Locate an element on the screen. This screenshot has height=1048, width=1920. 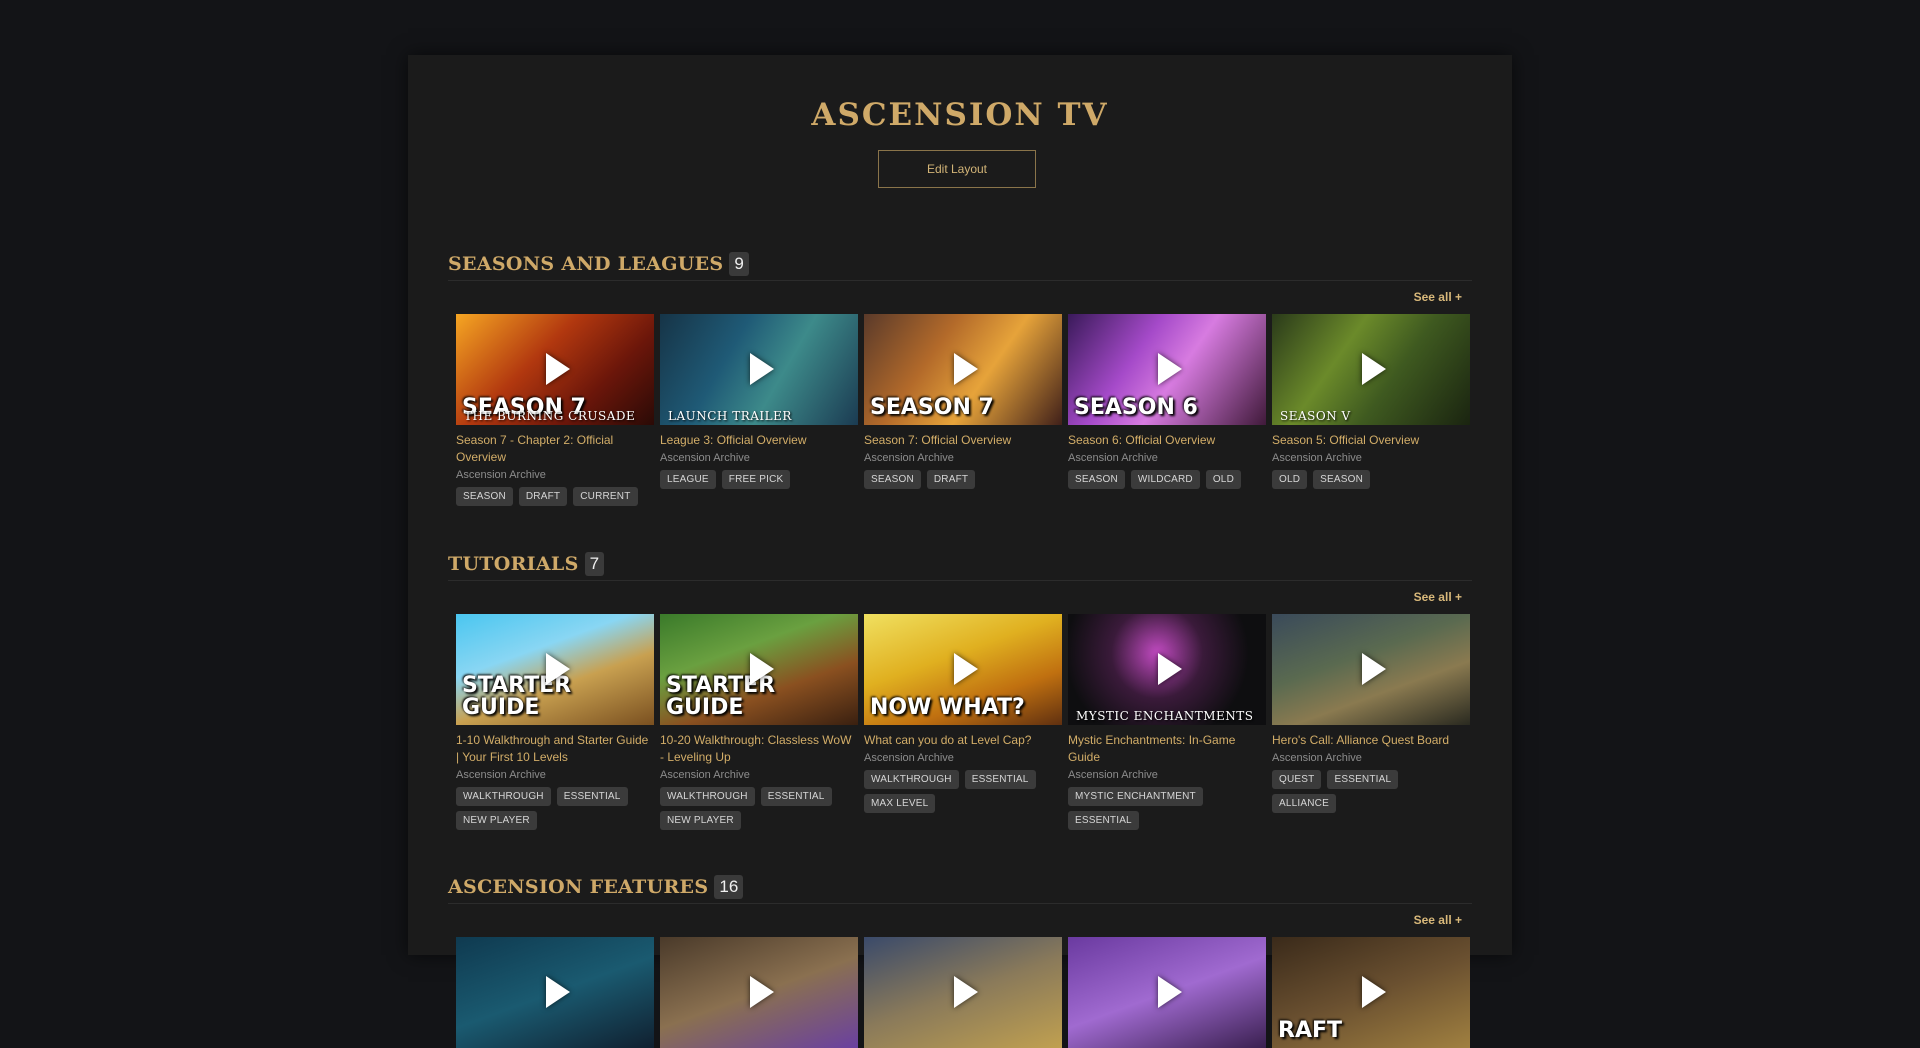
tag-list: SEASON DRAFT is located at coordinates (963, 482).